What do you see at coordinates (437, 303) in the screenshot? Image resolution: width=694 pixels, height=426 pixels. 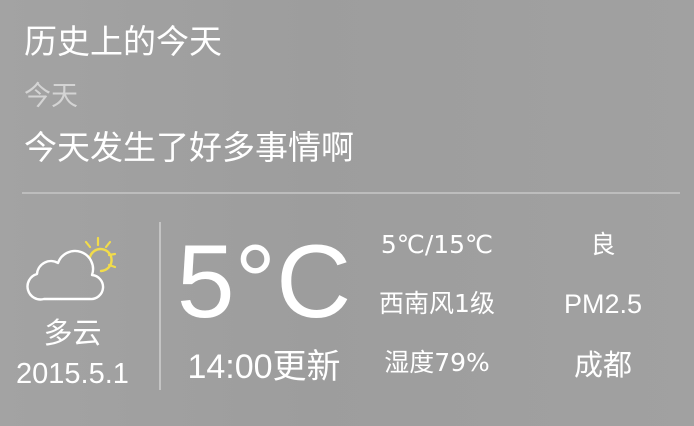 I see `wind-info: 西南风1级` at bounding box center [437, 303].